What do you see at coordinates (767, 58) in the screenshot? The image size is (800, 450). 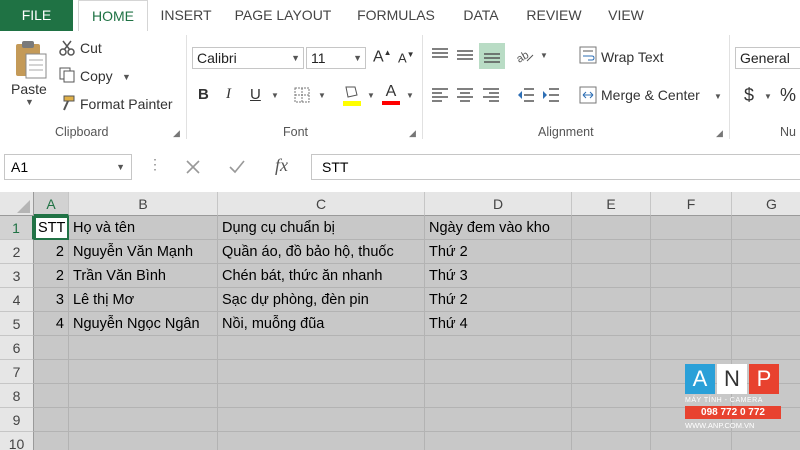 I see `number-format-select: General` at bounding box center [767, 58].